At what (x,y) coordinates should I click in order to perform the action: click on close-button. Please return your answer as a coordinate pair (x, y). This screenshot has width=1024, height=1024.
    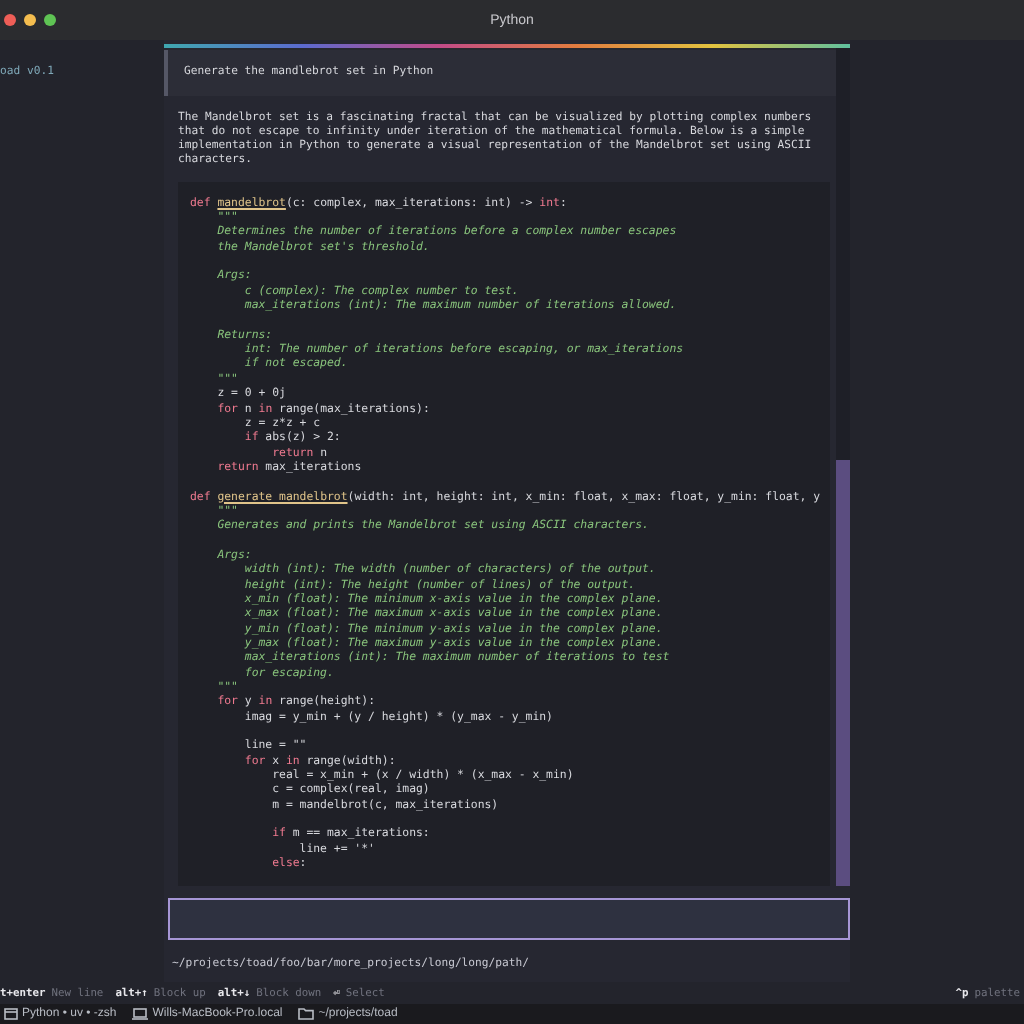
    Looking at the image, I should click on (10, 20).